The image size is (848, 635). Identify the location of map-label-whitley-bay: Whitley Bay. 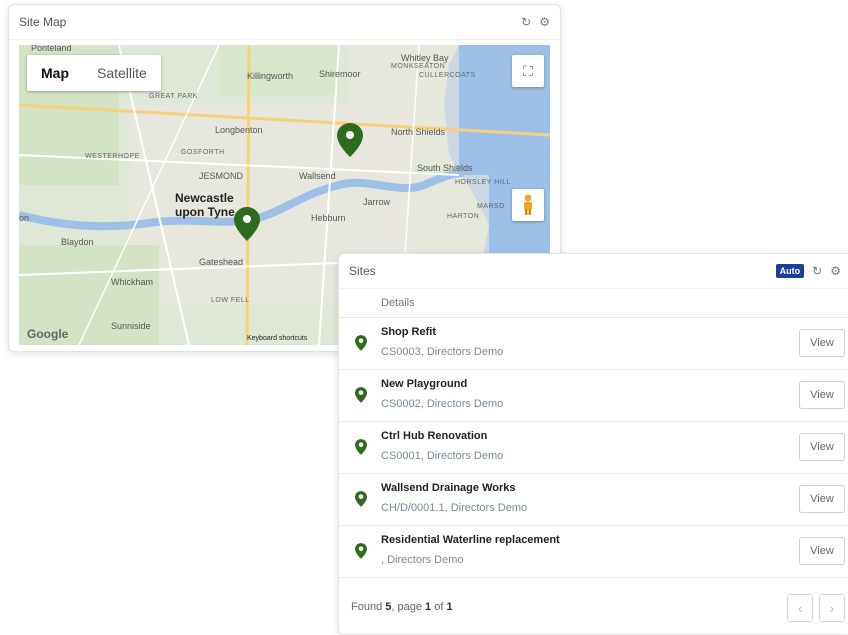
(425, 58).